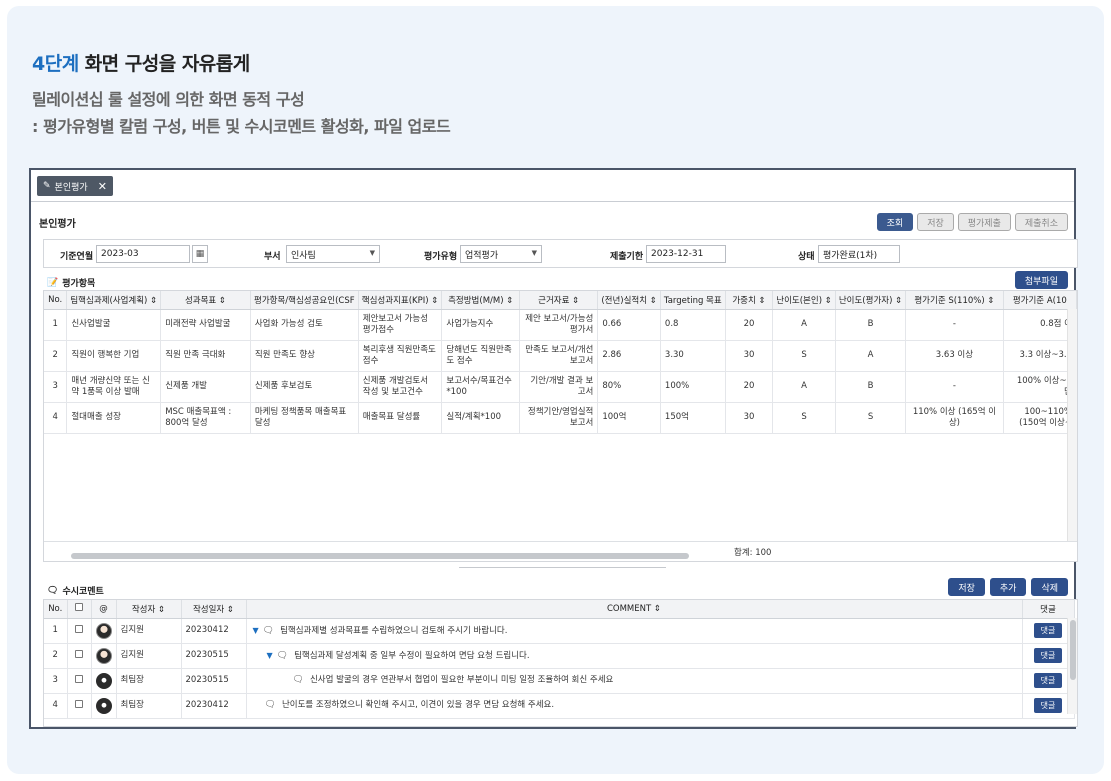 The width and height of the screenshot is (1111, 781). Describe the element at coordinates (562, 567) in the screenshot. I see `panel-splitter` at that location.